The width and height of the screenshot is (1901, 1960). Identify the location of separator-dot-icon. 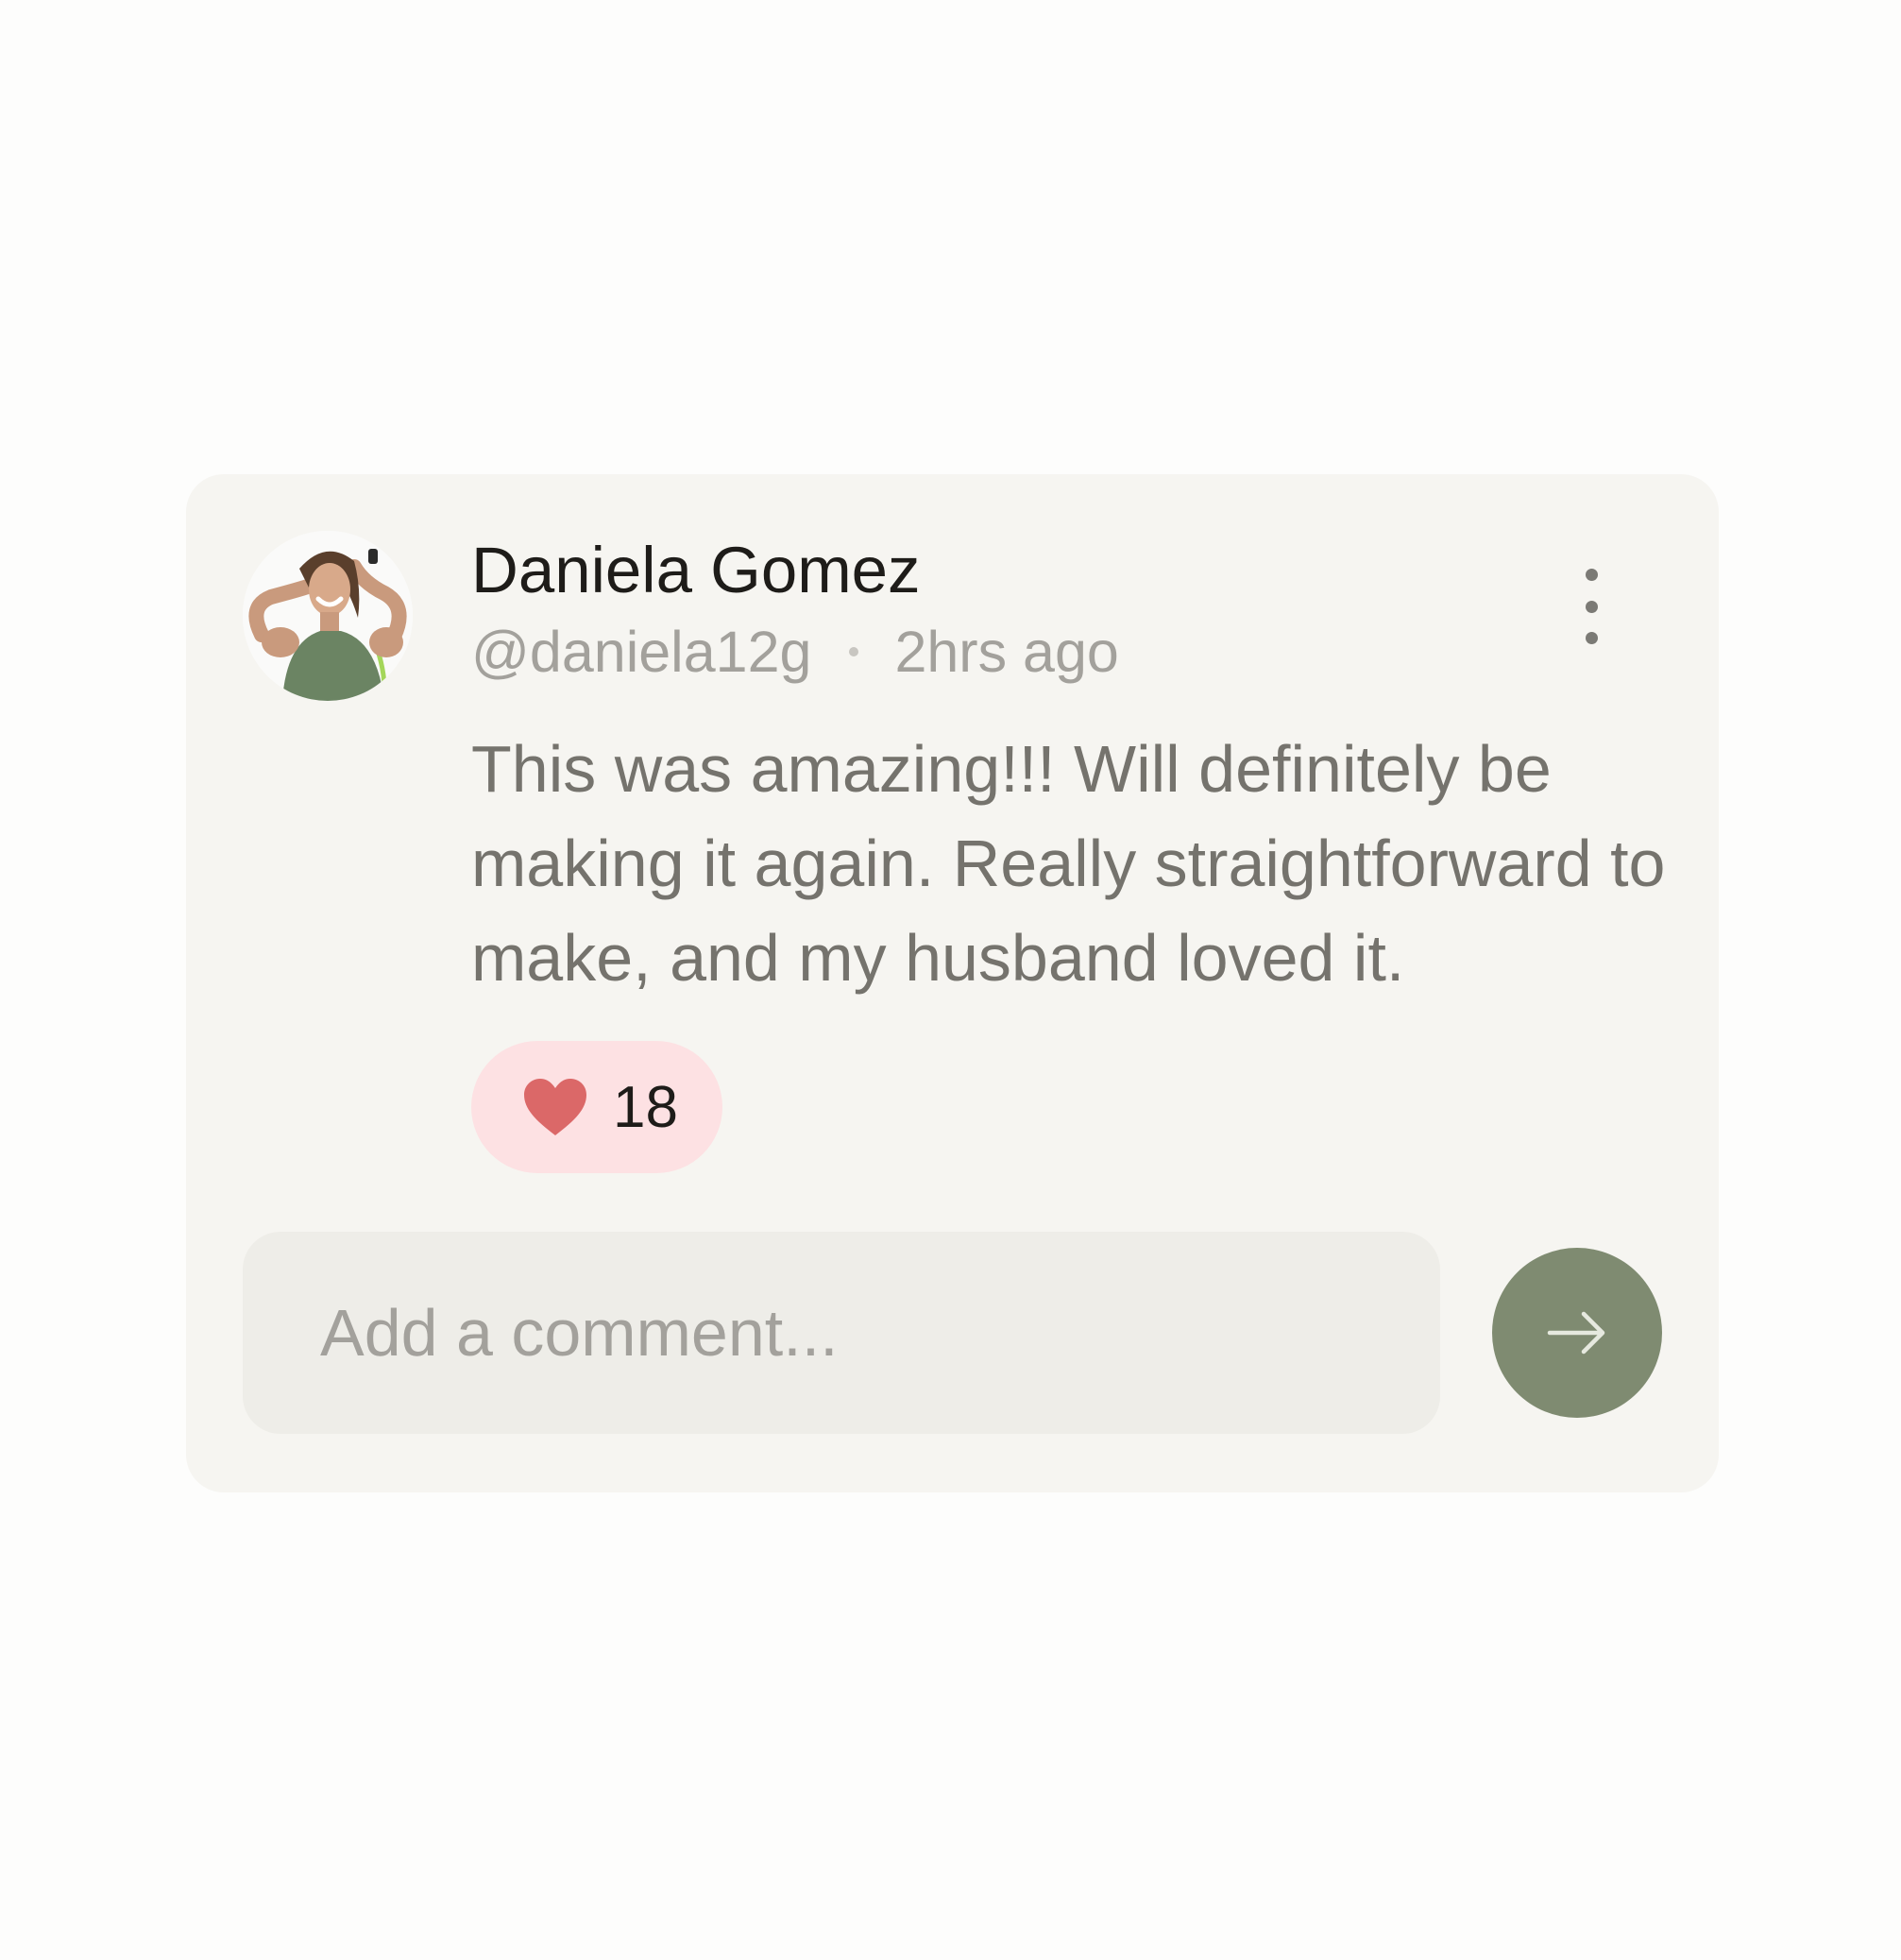
(854, 651).